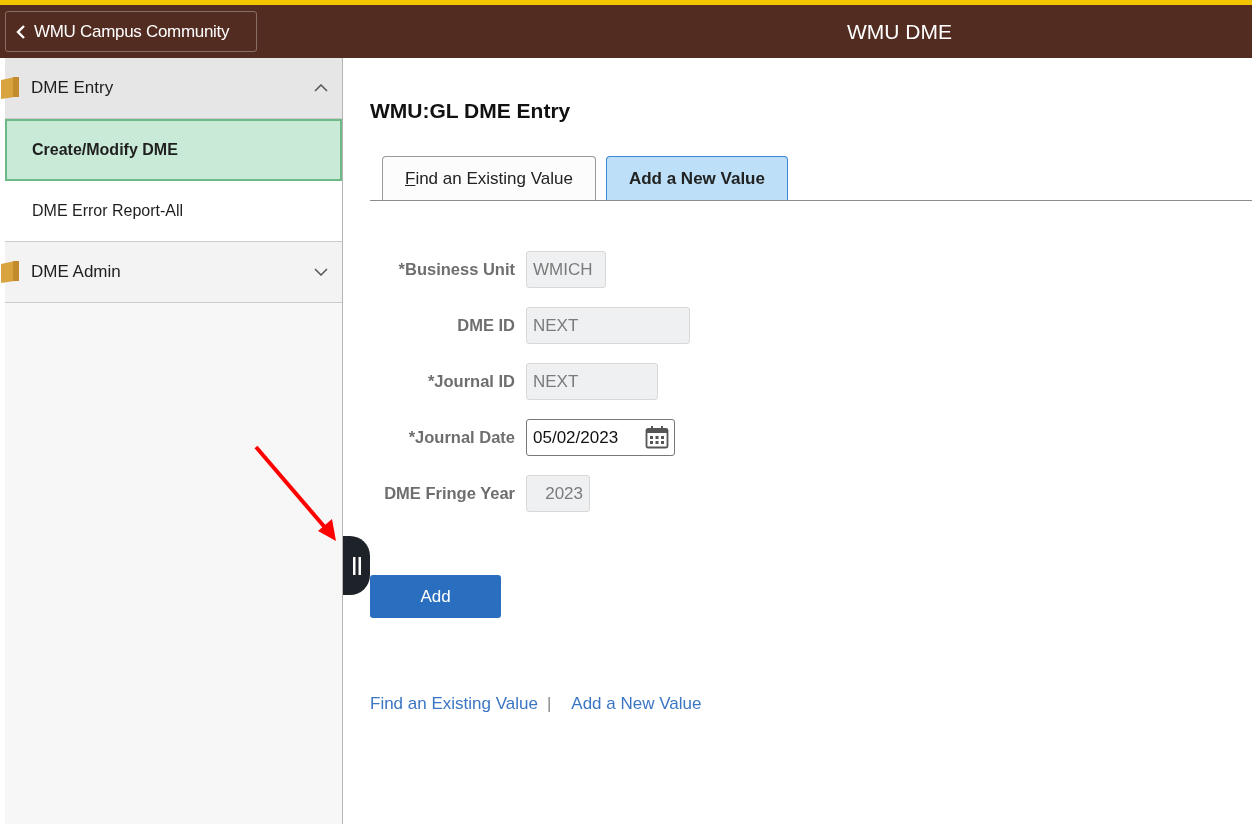 This screenshot has width=1252, height=824. What do you see at coordinates (454, 704) in the screenshot?
I see `link: Find an Existing Value` at bounding box center [454, 704].